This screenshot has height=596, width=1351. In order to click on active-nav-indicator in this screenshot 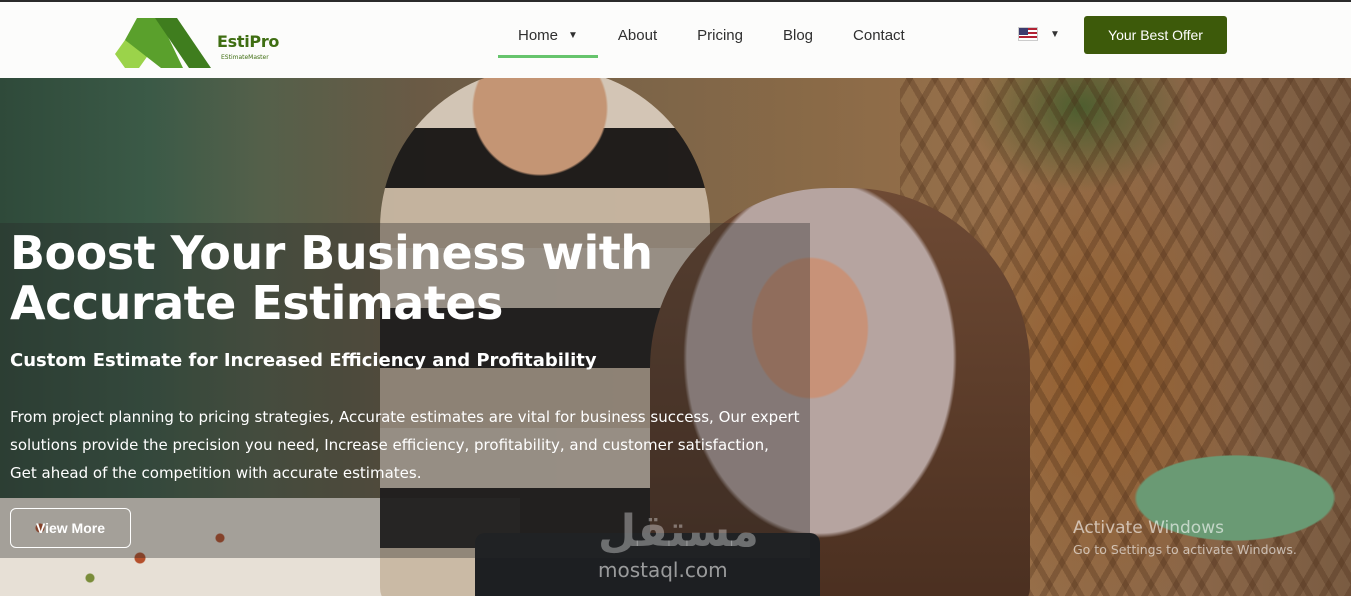, I will do `click(548, 56)`.